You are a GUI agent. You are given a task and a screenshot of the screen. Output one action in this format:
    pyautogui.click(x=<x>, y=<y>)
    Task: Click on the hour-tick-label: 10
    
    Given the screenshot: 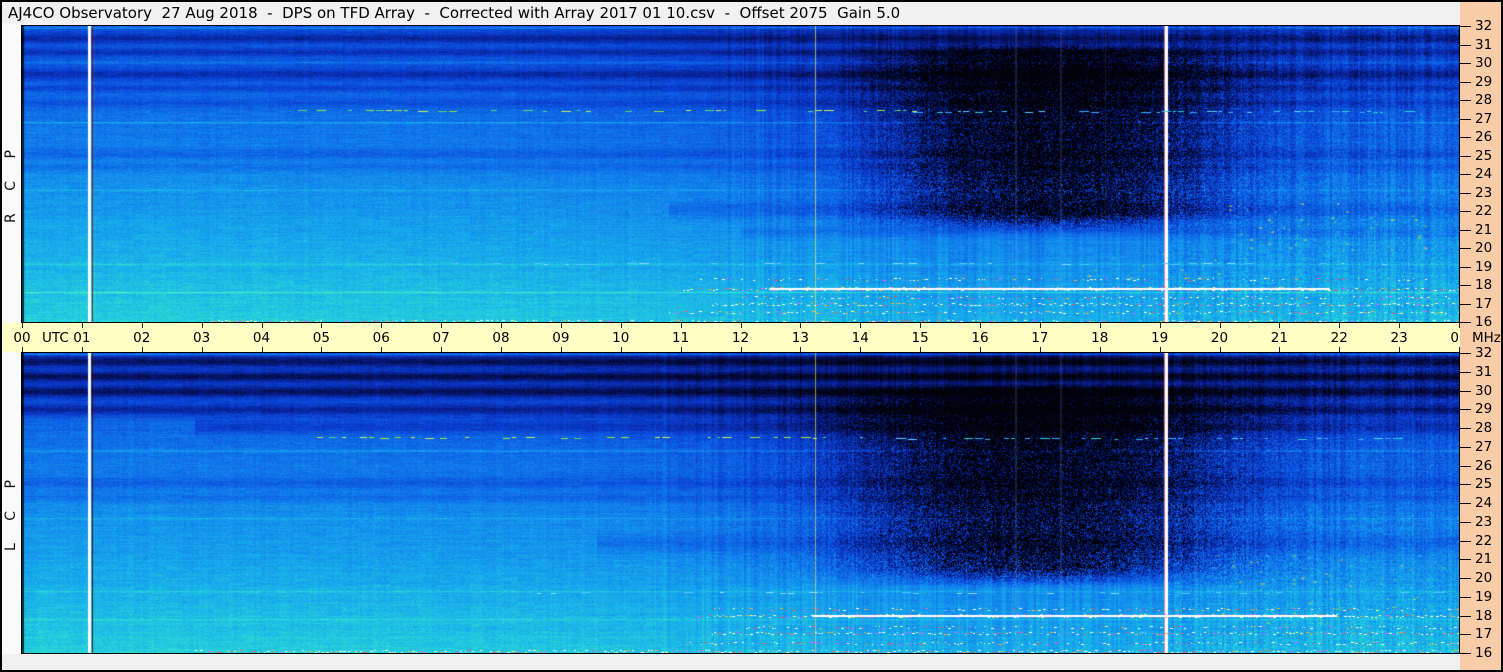 What is the action you would take?
    pyautogui.click(x=621, y=338)
    